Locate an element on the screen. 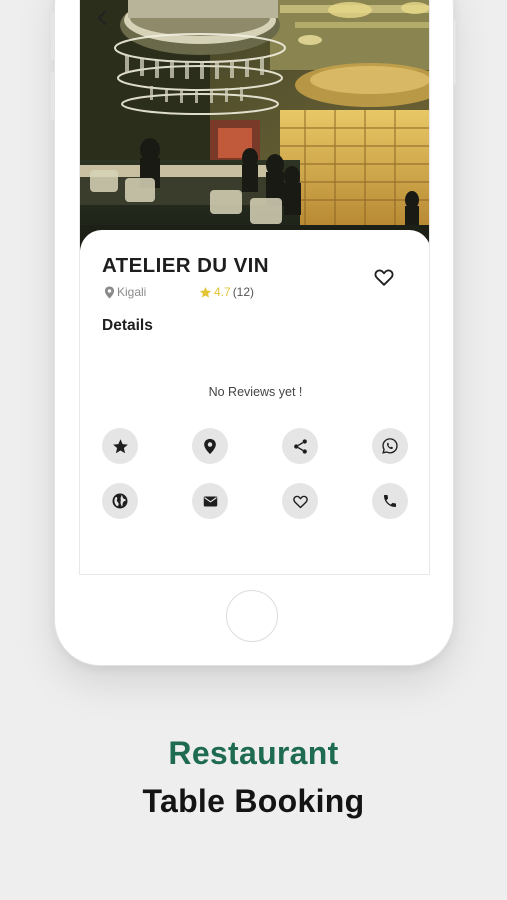  restaurant-name: ATELIER DU VIN is located at coordinates (185, 265).